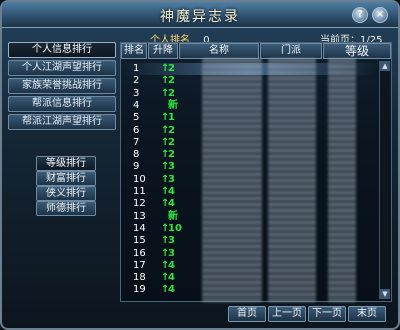  Describe the element at coordinates (291, 51) in the screenshot. I see `col-school: 门派` at that location.